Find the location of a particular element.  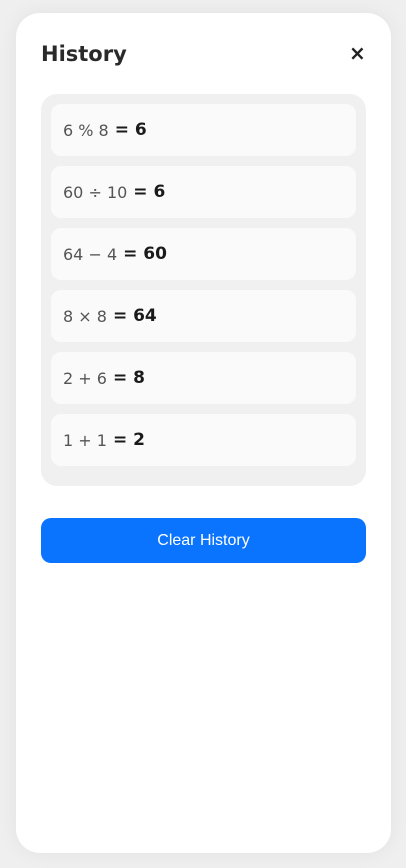

result: = 60 is located at coordinates (145, 254).